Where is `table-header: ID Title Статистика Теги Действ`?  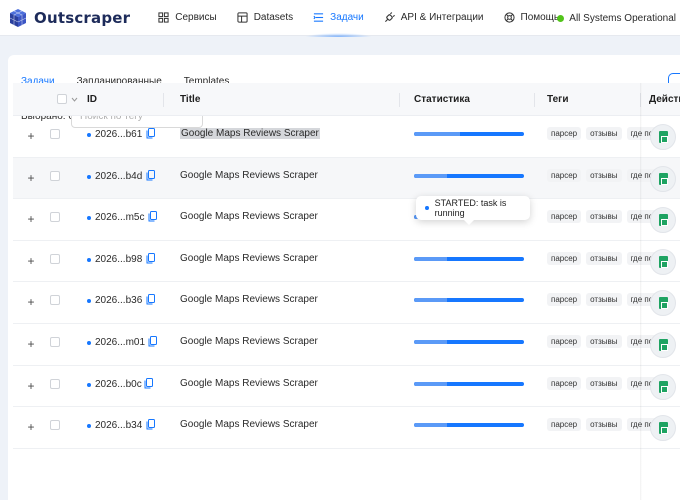
table-header: ID Title Статистика Теги Действ is located at coordinates (346, 99).